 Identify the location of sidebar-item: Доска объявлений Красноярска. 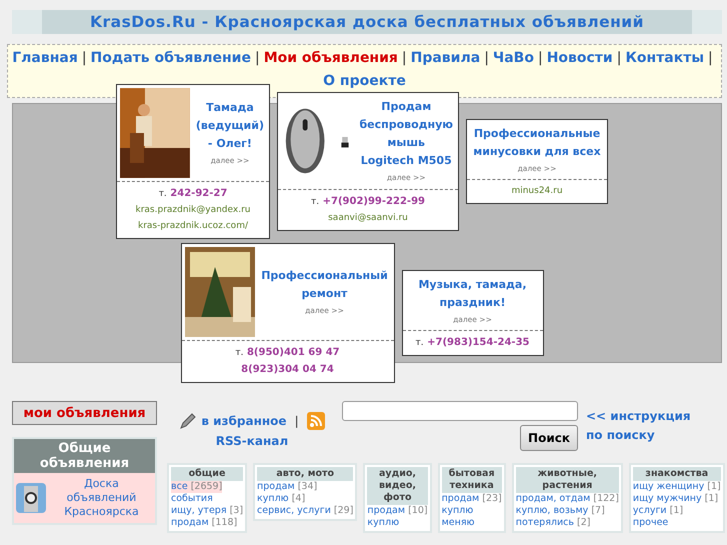
(84, 498).